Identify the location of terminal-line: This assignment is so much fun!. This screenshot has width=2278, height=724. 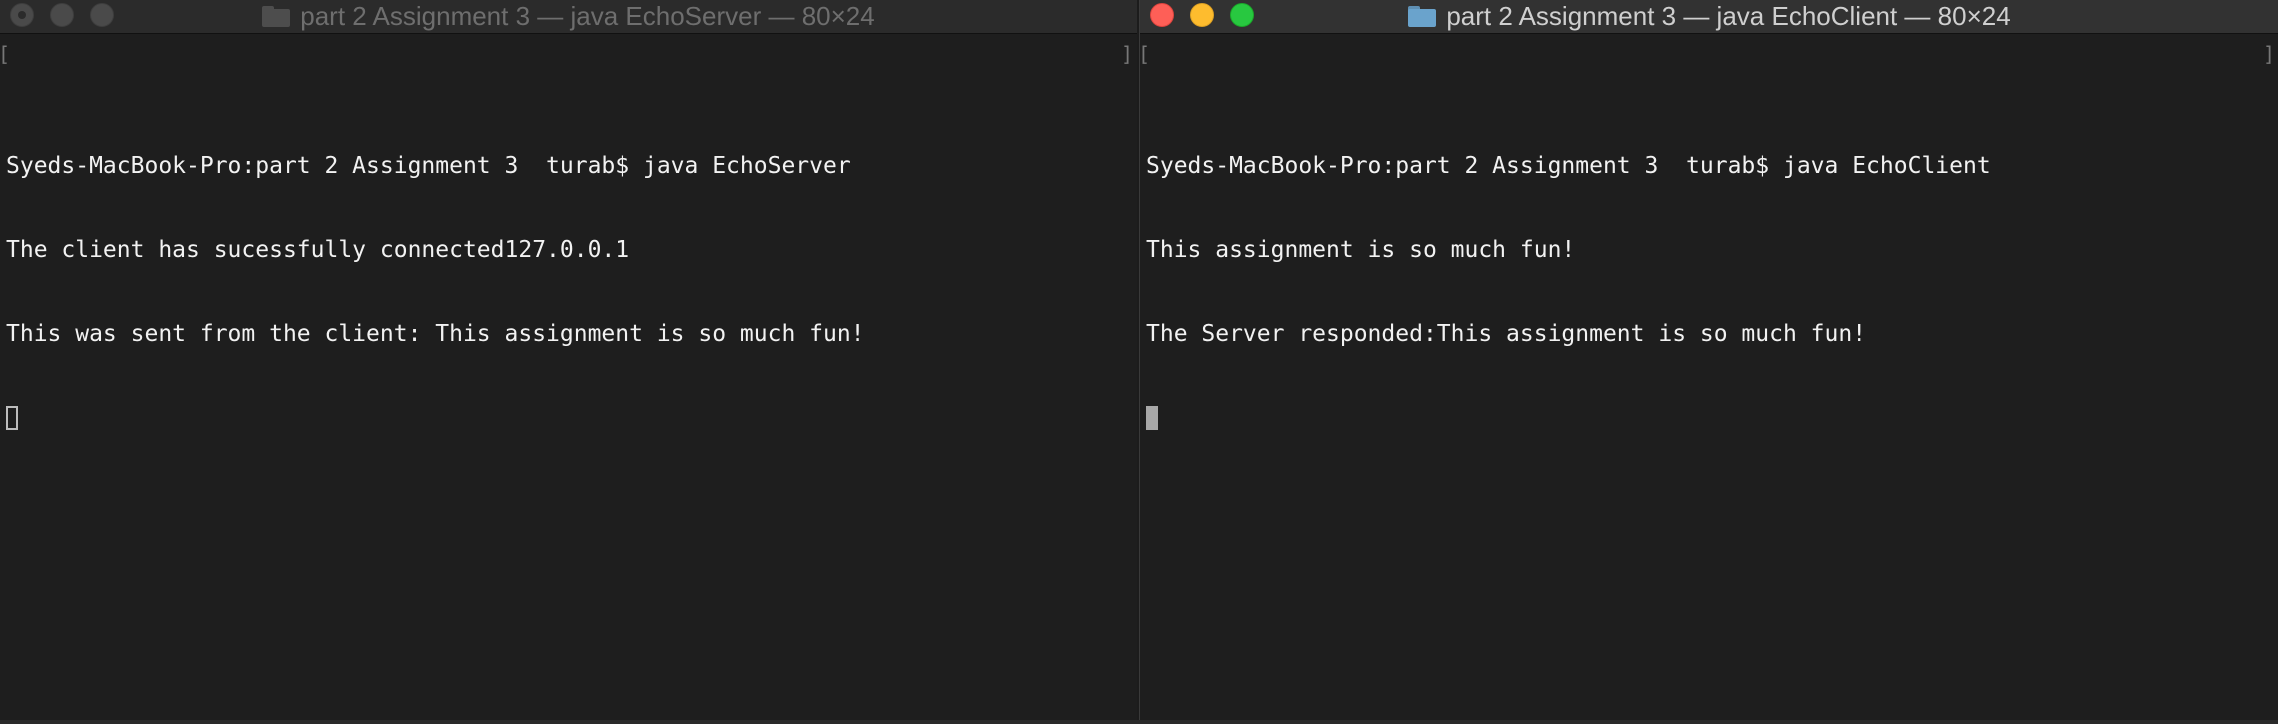
(1361, 250).